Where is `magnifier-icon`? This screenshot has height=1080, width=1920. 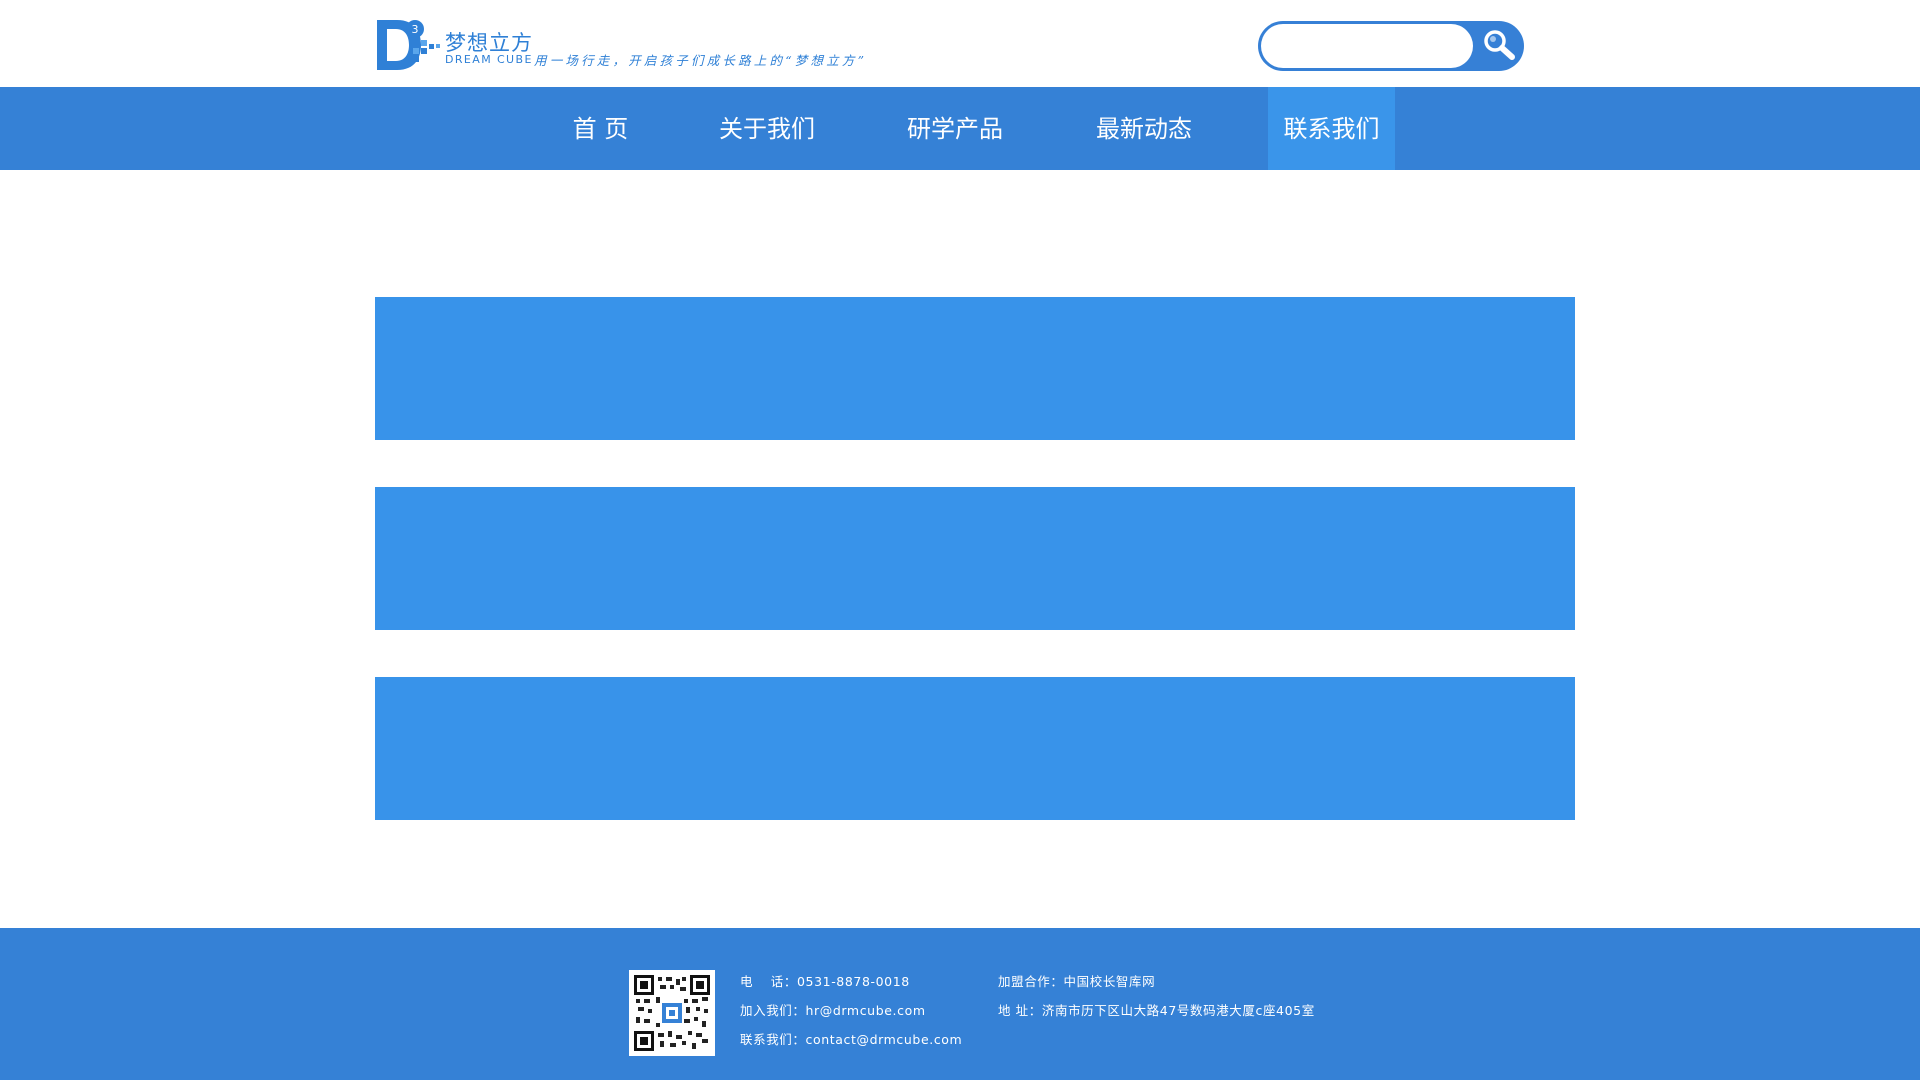 magnifier-icon is located at coordinates (1499, 45).